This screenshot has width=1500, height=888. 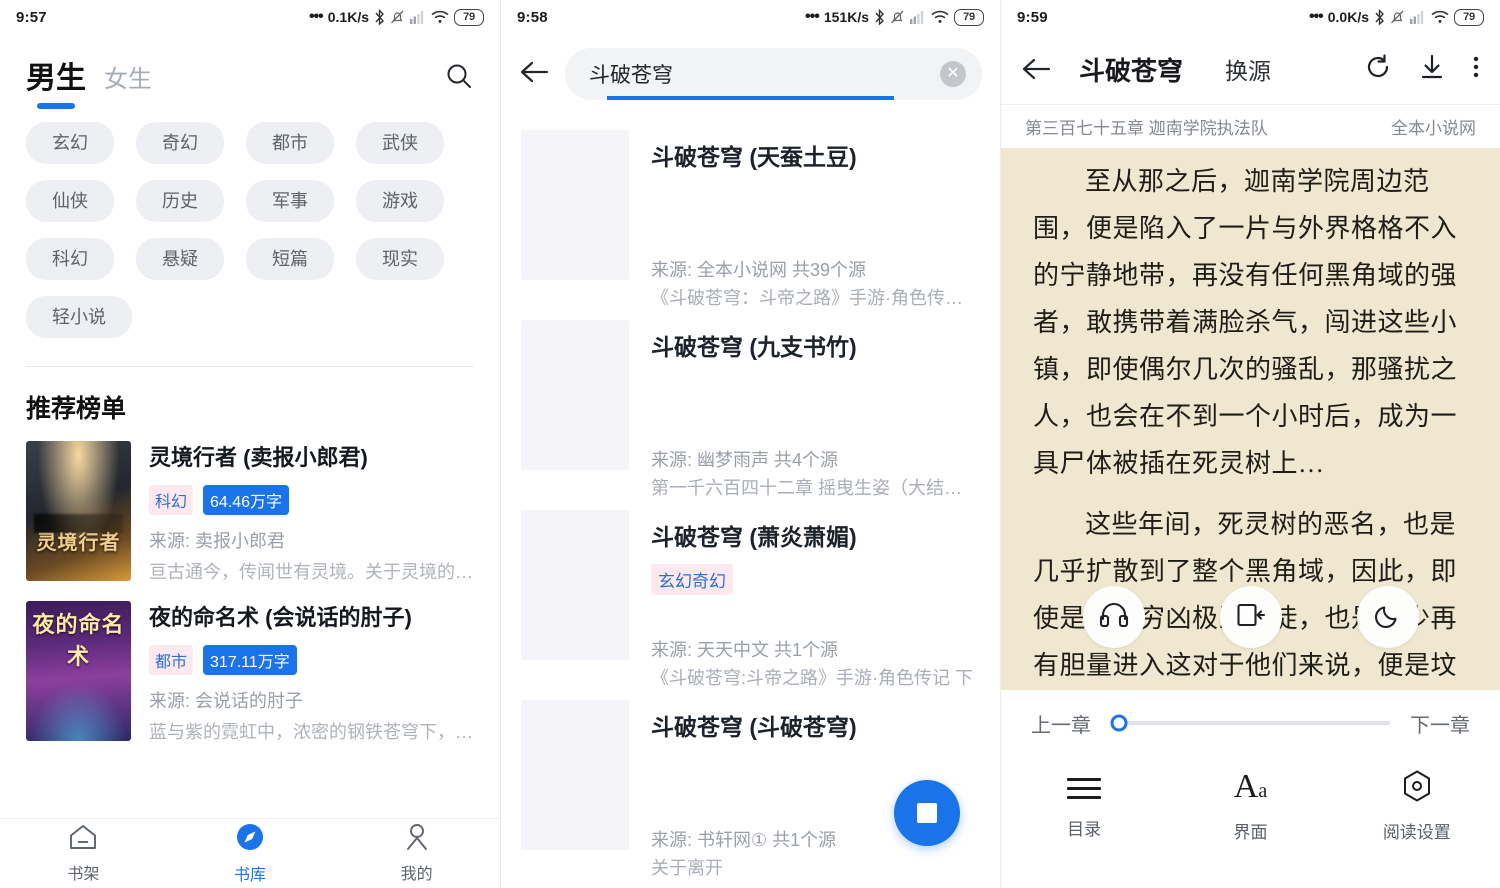 I want to click on auto-read-button, so click(x=1250, y=617).